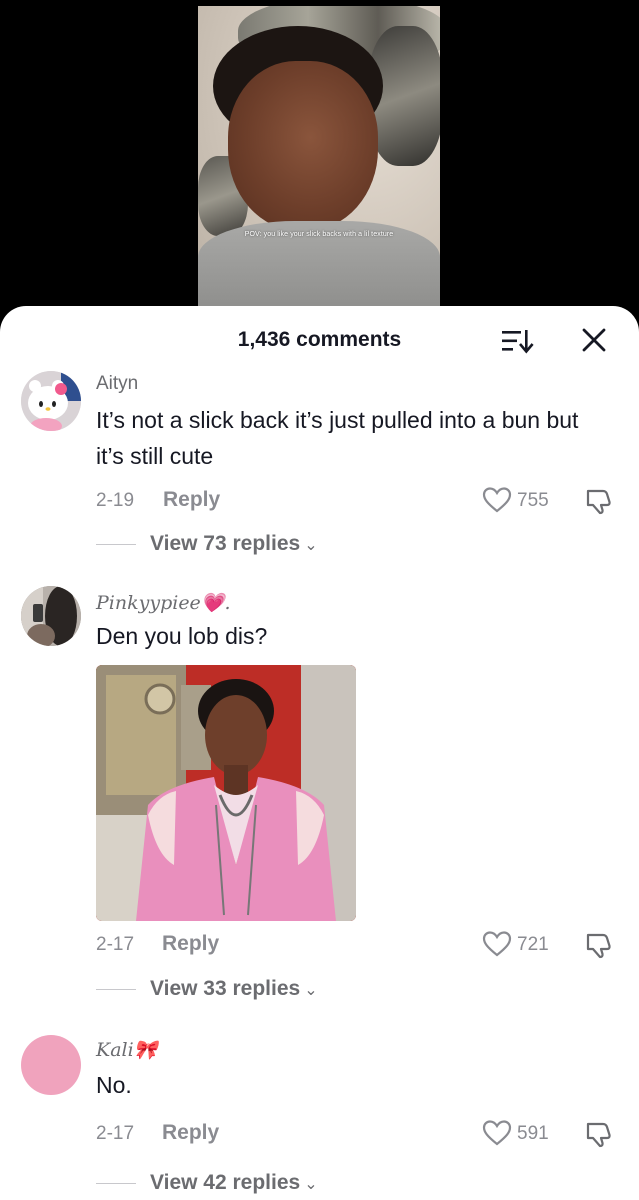  I want to click on comment-date: 2-19, so click(115, 500).